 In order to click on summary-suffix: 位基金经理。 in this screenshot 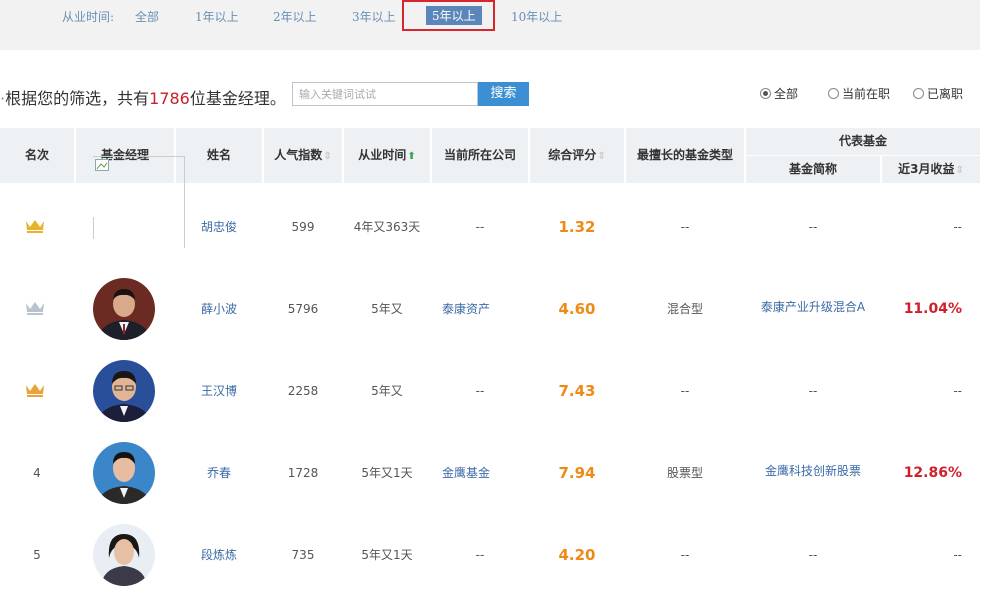, I will do `click(237, 98)`.